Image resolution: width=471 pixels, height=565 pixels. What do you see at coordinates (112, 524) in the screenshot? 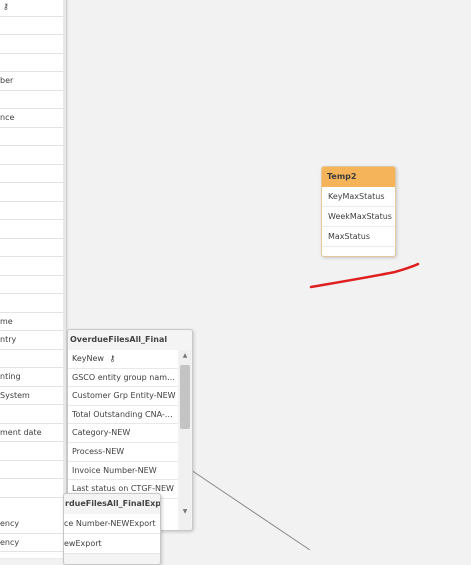
I see `overdue-export-field: ce Number-NEWExport` at bounding box center [112, 524].